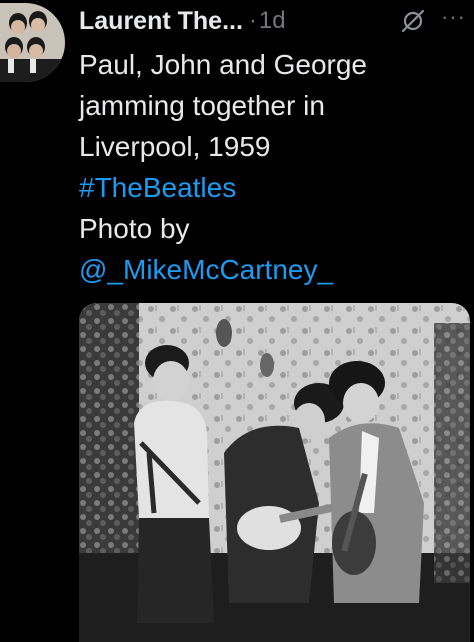 This screenshot has width=474, height=642. What do you see at coordinates (274, 187) in the screenshot?
I see `hashtag-link: #TheBeatles` at bounding box center [274, 187].